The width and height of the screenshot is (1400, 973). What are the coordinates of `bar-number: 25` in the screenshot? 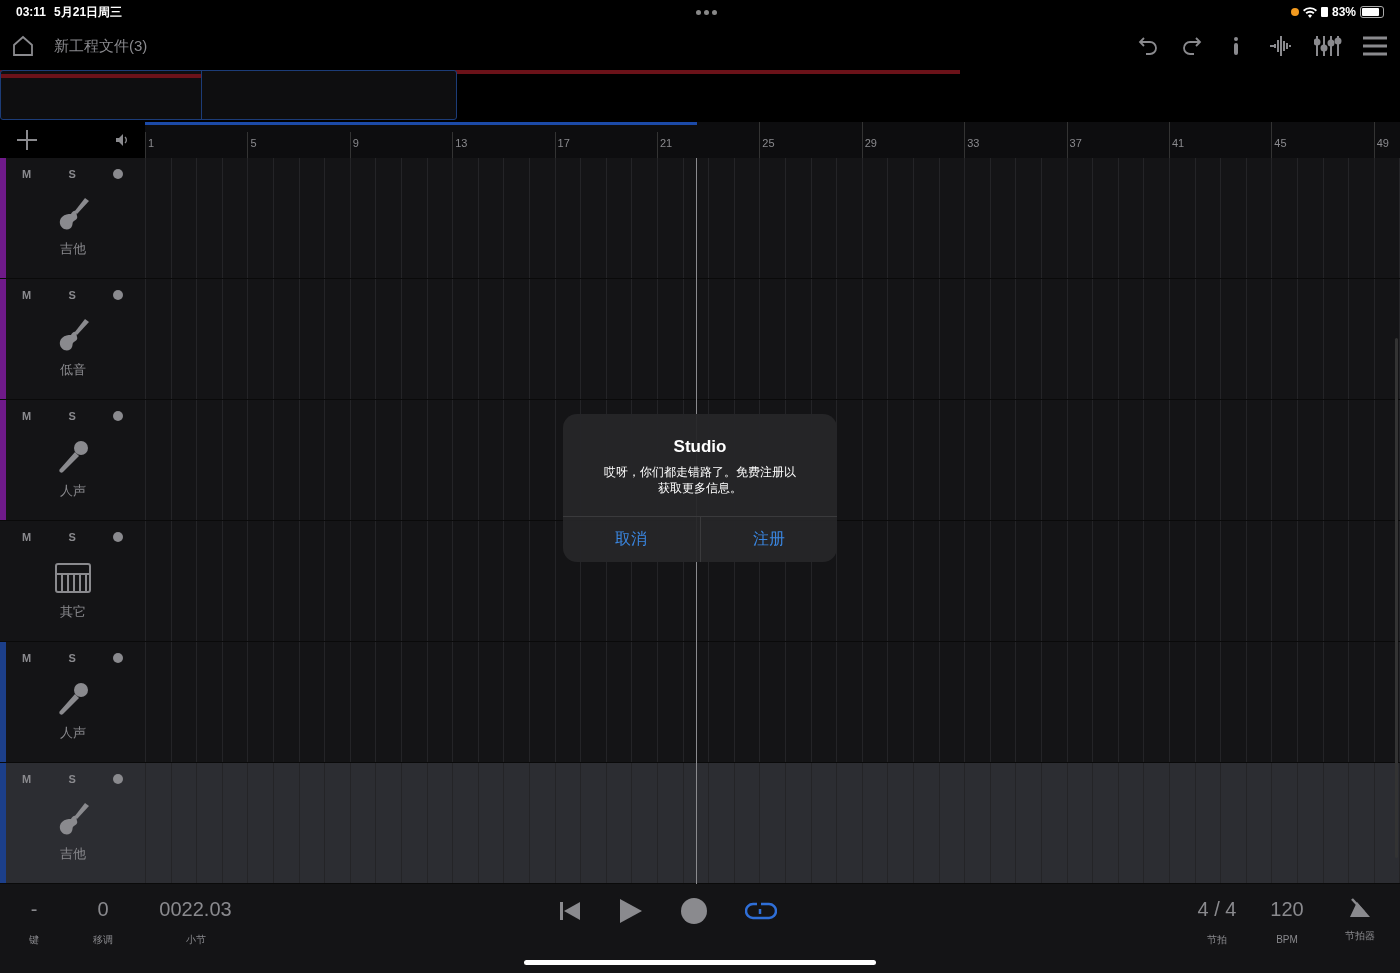 It's located at (768, 143).